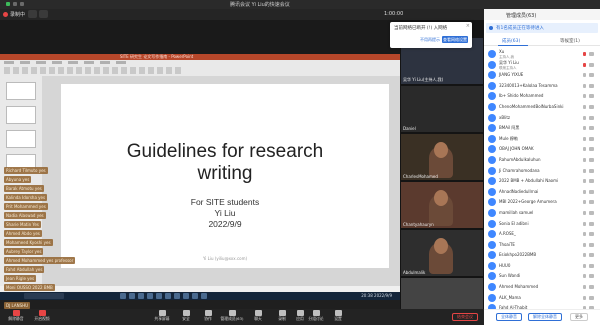  I want to click on dismiss-button: 不用再提示, so click(430, 39).